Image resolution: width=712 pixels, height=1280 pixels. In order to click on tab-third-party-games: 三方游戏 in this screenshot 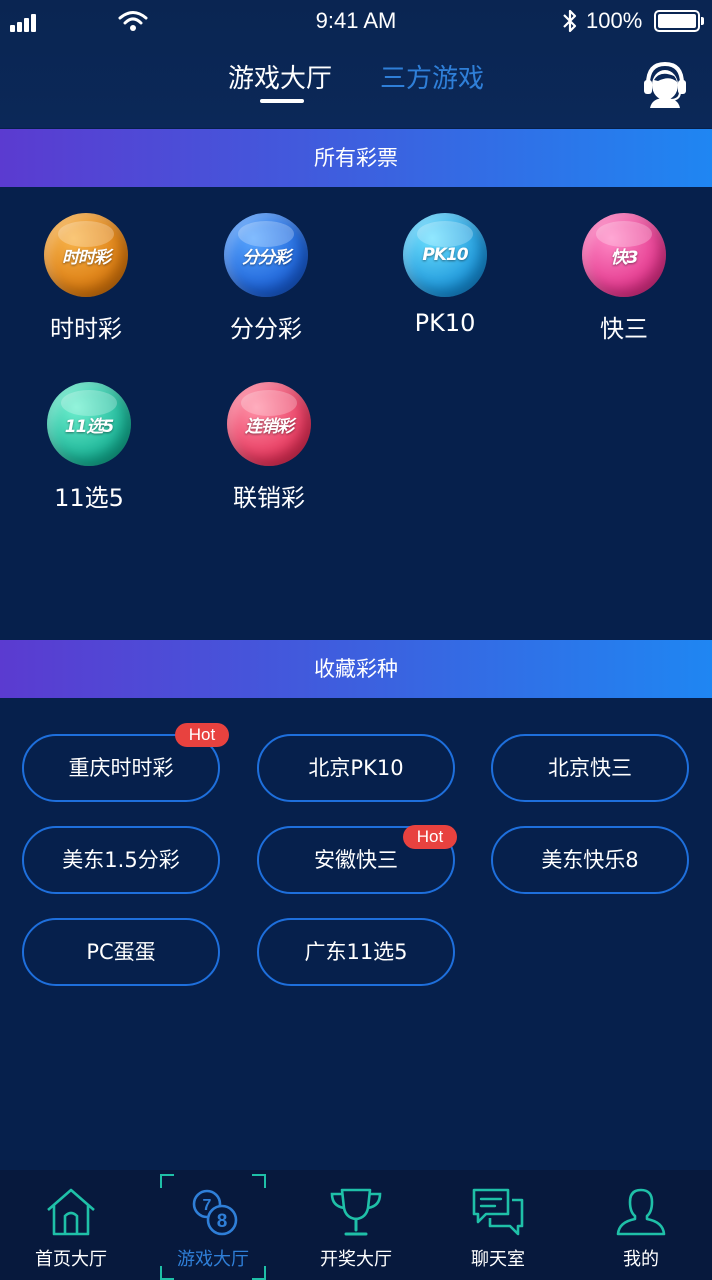, I will do `click(432, 76)`.